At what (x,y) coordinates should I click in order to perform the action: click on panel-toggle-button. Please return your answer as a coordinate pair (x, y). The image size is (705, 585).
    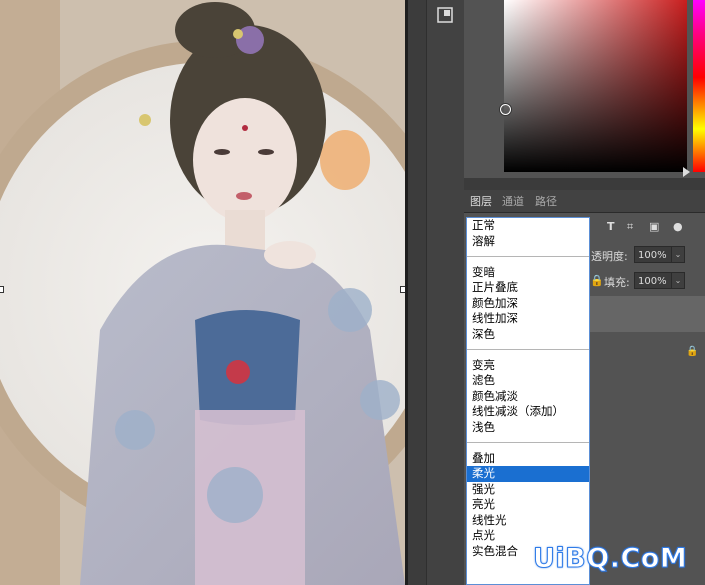
    Looking at the image, I should click on (445, 15).